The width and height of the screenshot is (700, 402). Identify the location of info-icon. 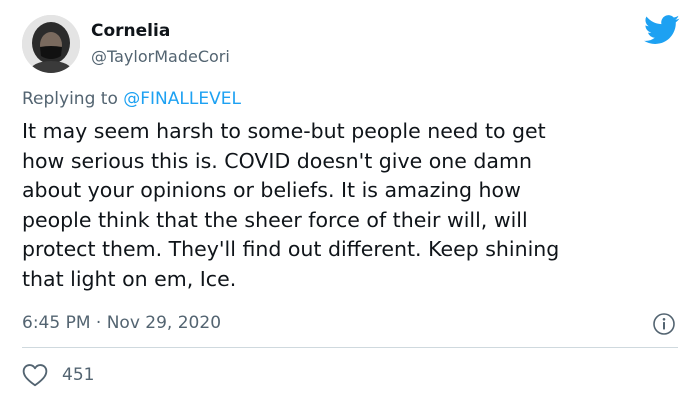
(664, 324).